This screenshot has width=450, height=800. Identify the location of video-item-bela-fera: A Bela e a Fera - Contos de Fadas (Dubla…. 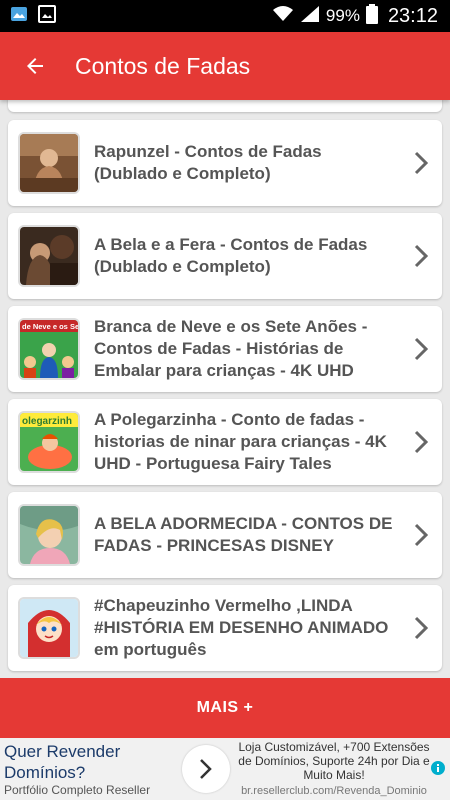
(225, 256).